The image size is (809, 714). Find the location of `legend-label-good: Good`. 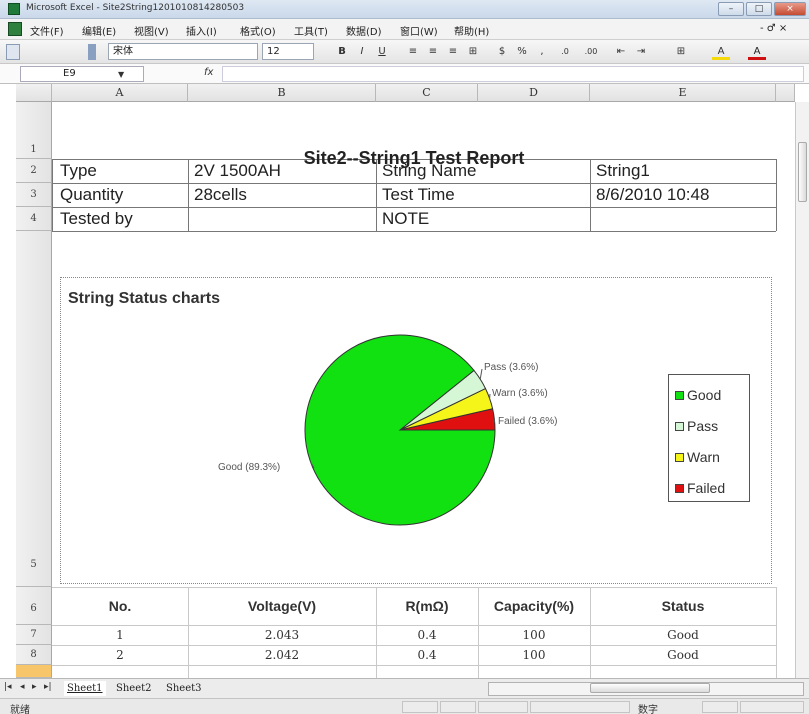

legend-label-good: Good is located at coordinates (704, 395).